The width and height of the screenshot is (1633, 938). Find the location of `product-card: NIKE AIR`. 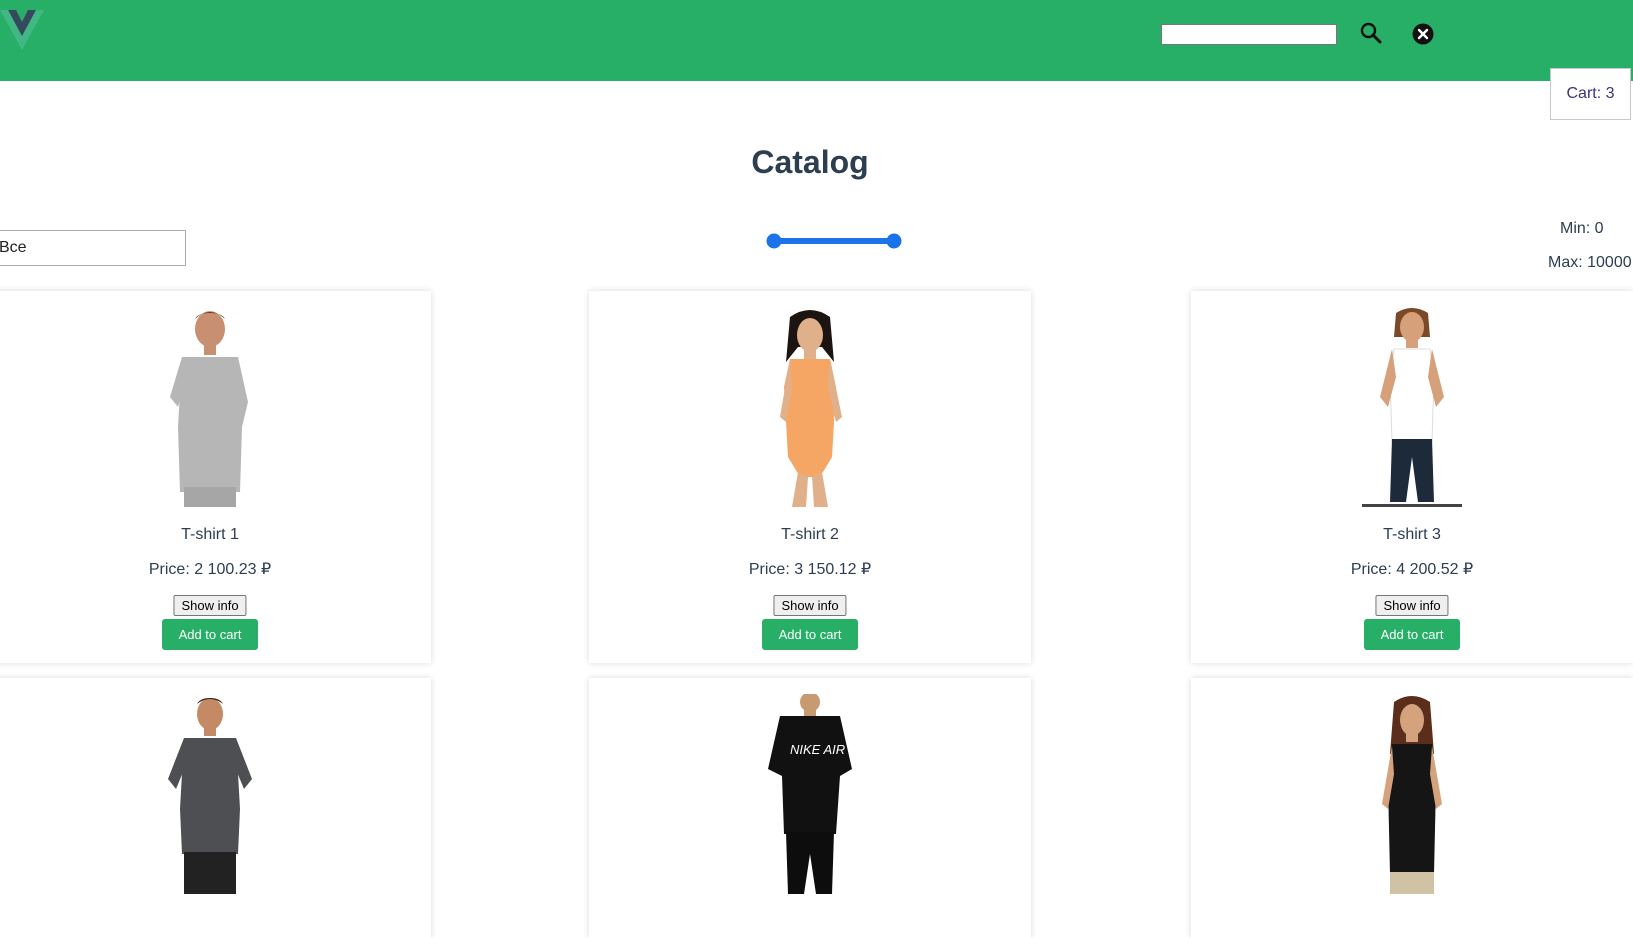

product-card: NIKE AIR is located at coordinates (810, 808).